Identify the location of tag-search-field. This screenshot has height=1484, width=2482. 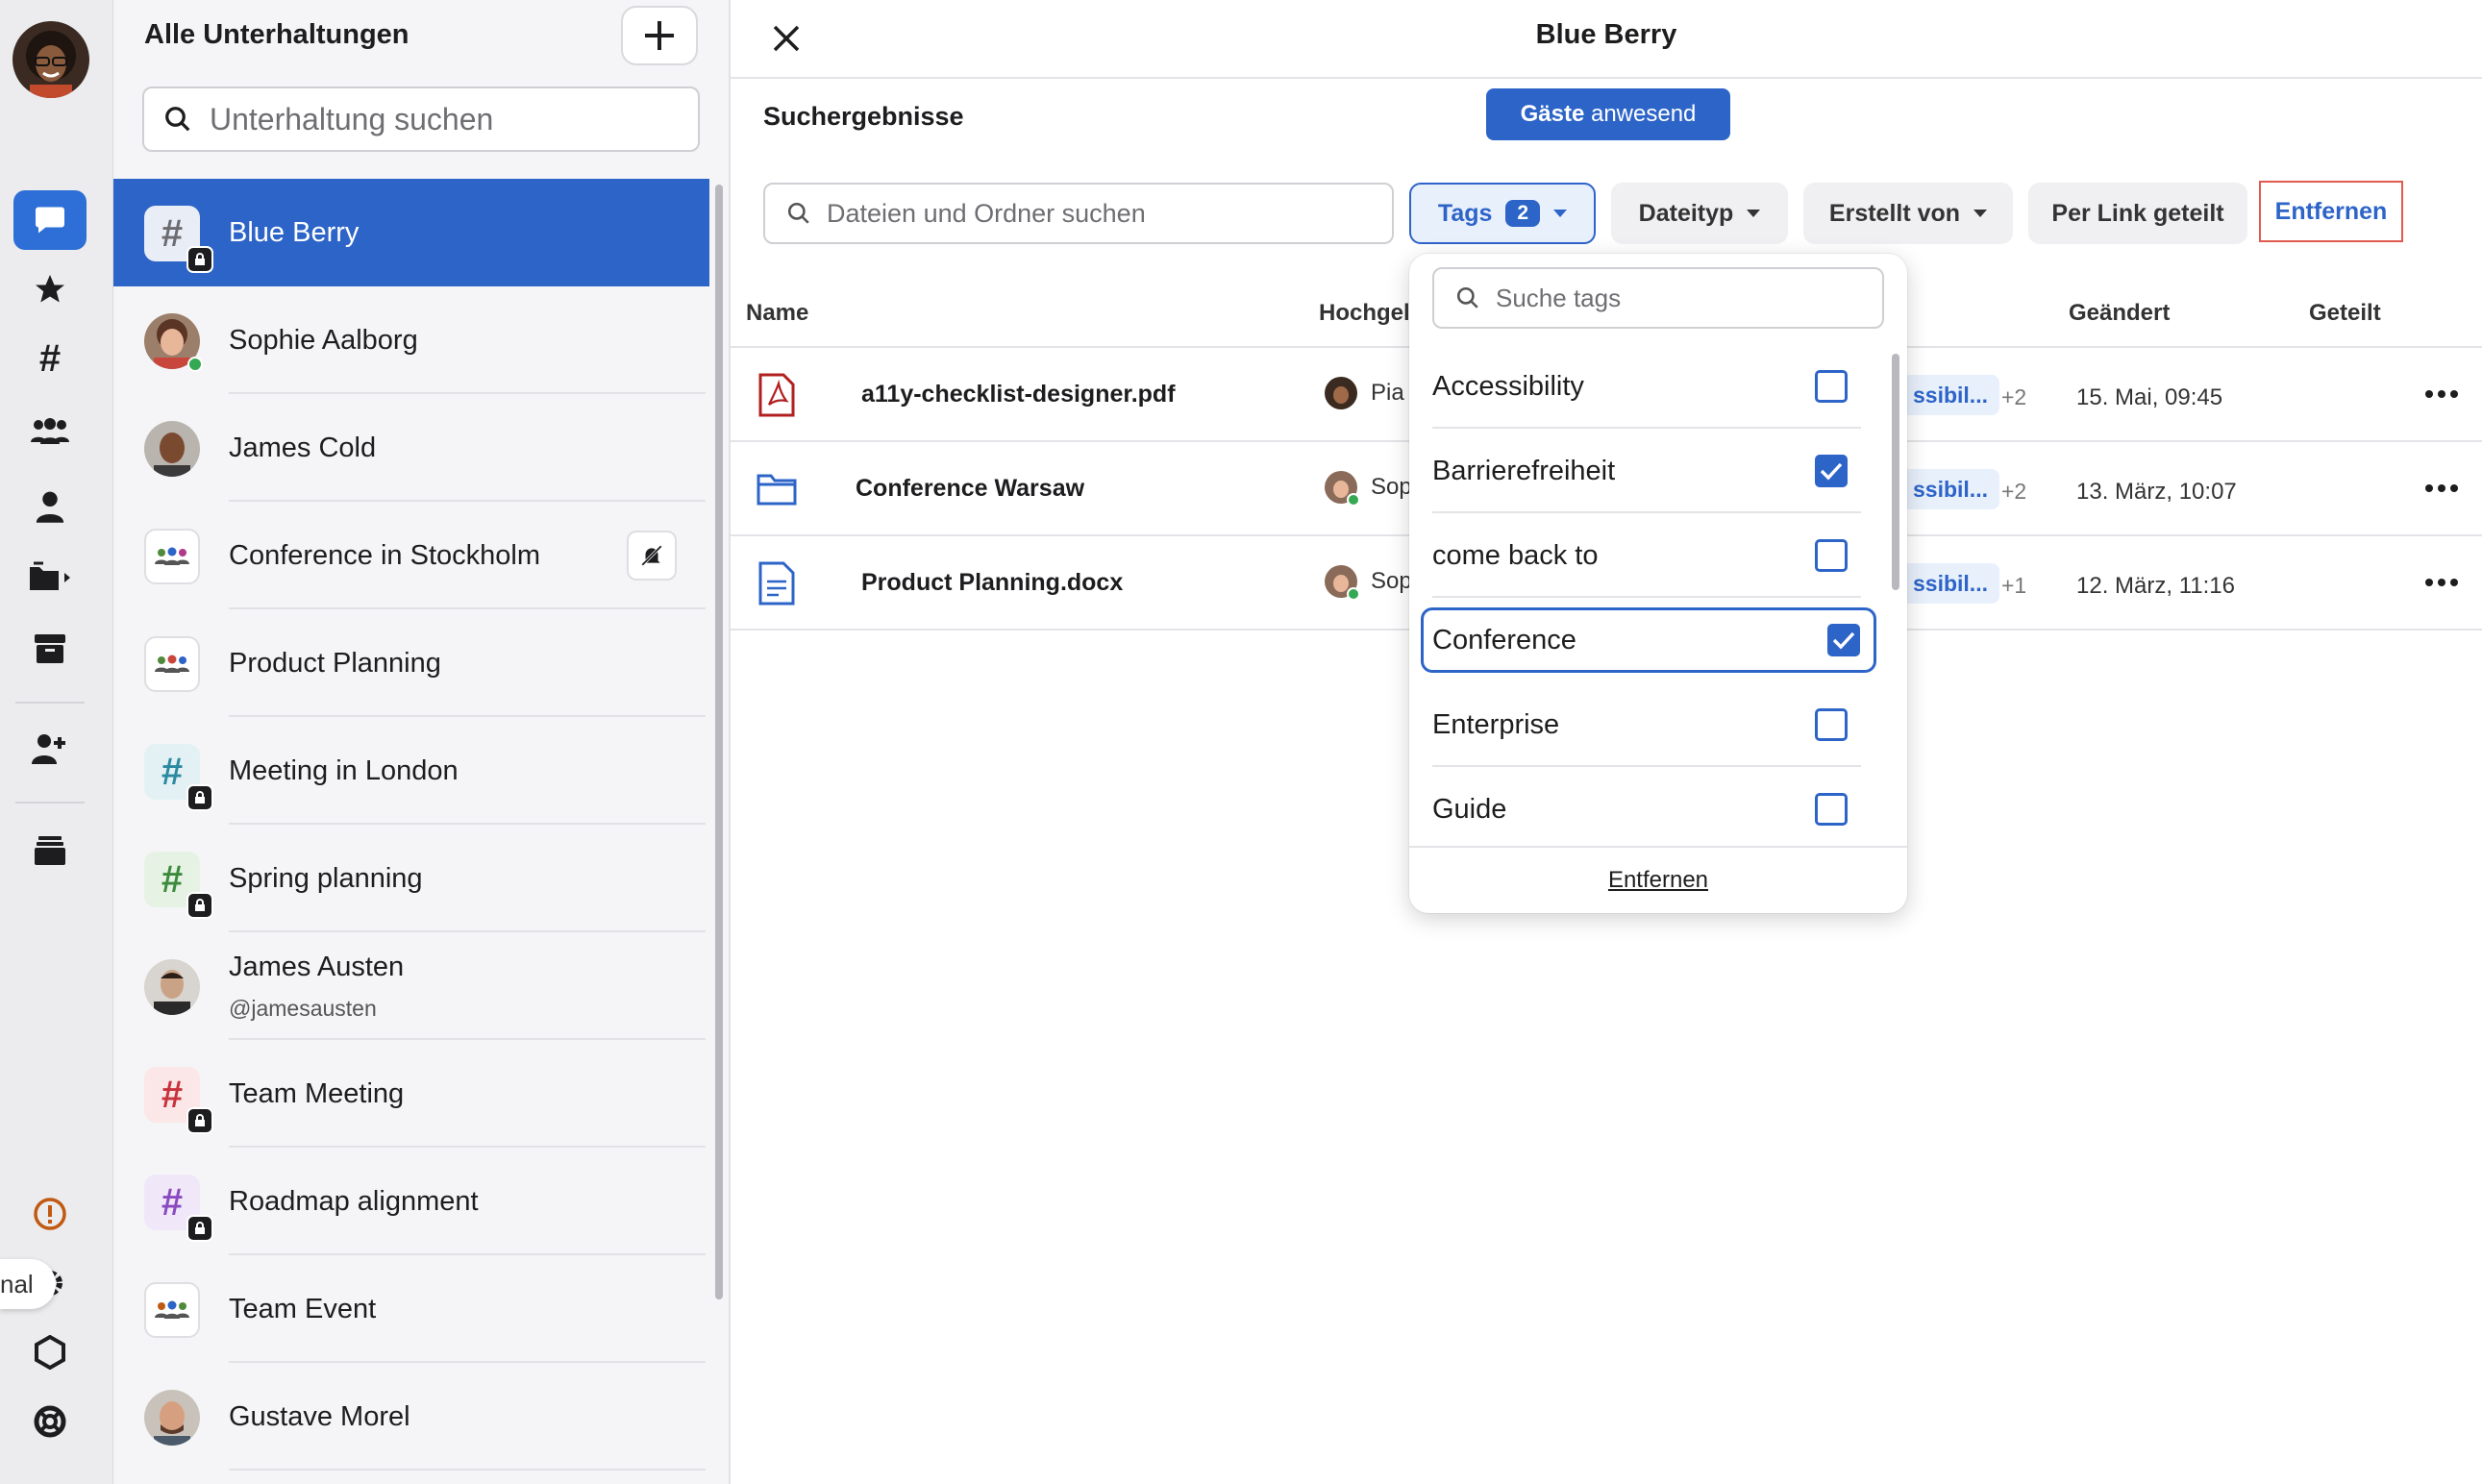
(1658, 298).